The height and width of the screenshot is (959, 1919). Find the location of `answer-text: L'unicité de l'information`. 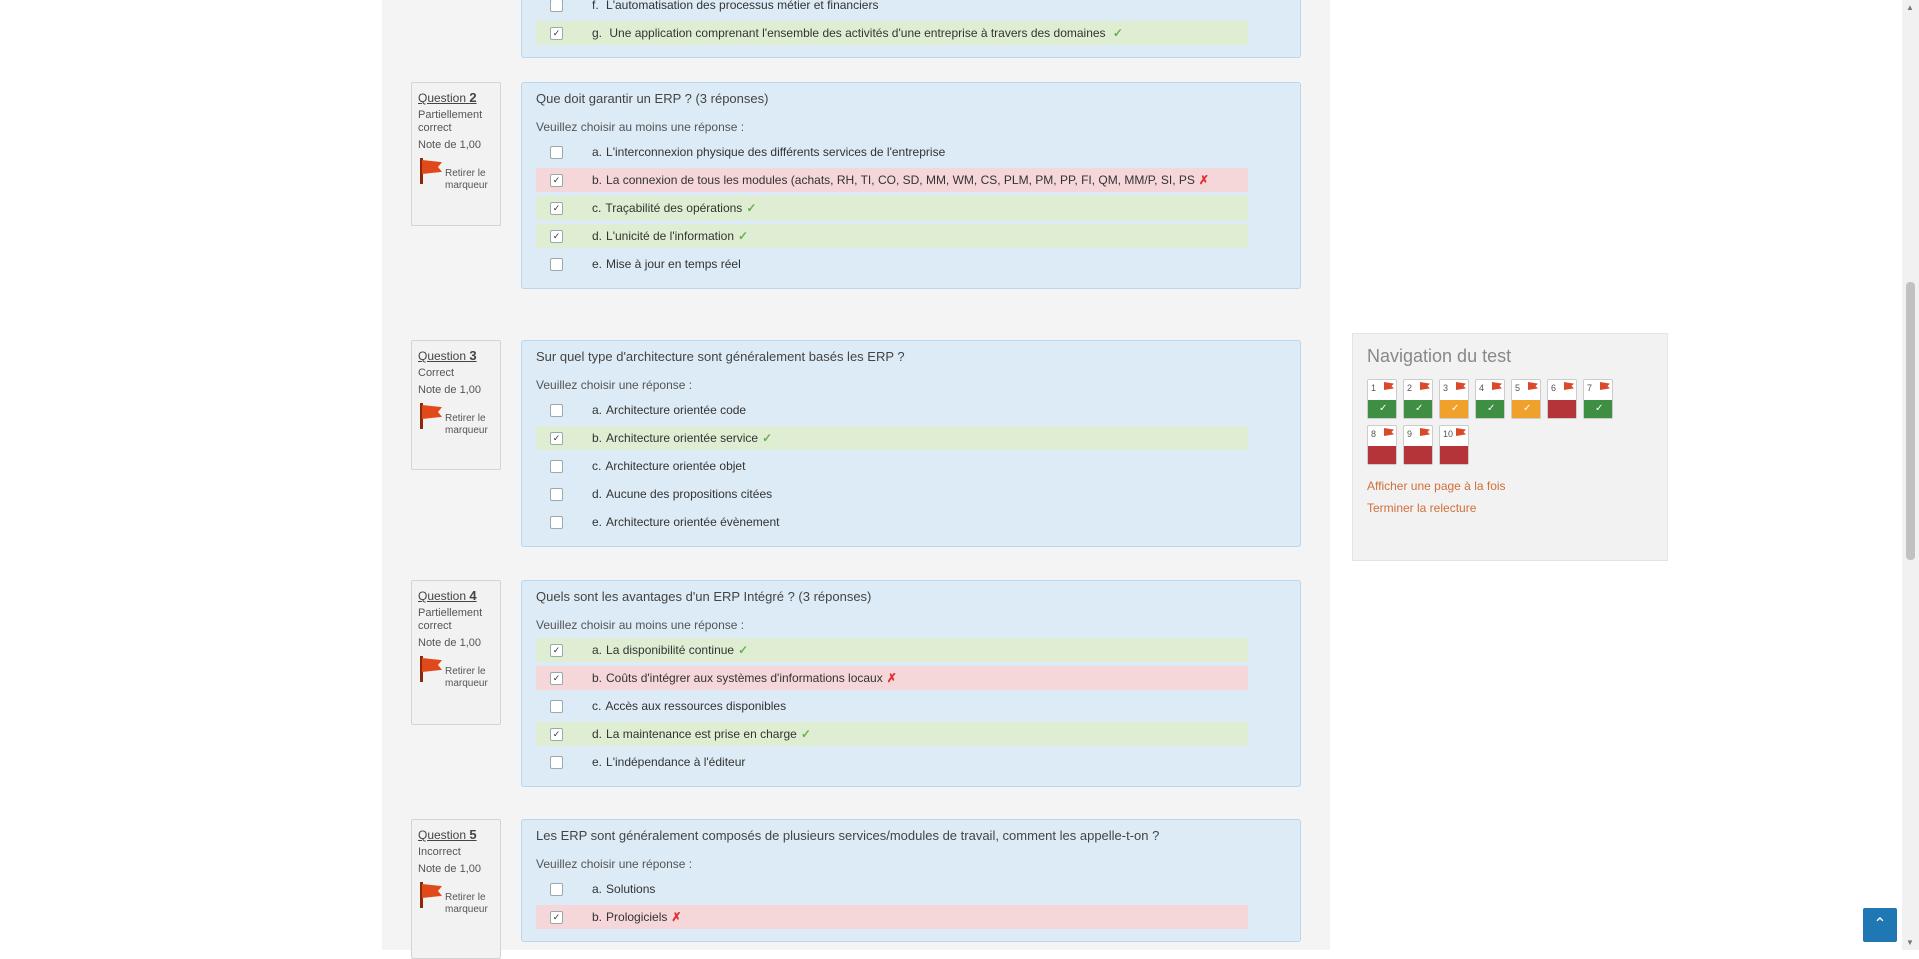

answer-text: L'unicité de l'information is located at coordinates (670, 236).